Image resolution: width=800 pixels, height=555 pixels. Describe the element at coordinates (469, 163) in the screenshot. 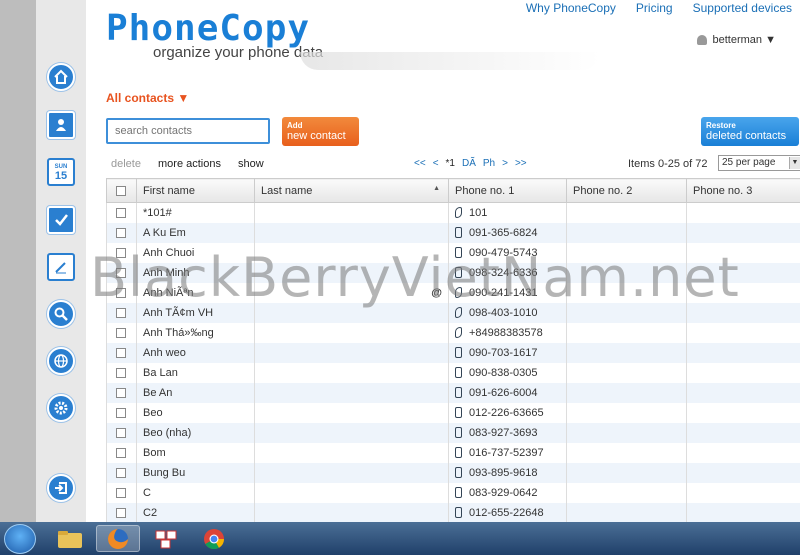

I see `pager-letter-d: DÃ` at that location.